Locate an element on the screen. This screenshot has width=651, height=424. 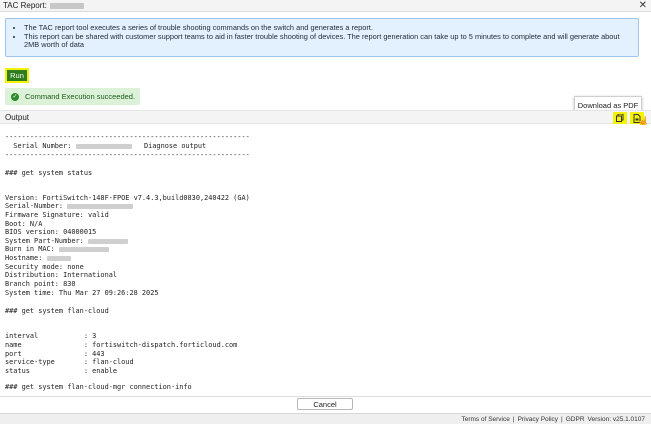
output-line: System time: Thu Mar 27 09:26:28 2025 is located at coordinates (82, 293).